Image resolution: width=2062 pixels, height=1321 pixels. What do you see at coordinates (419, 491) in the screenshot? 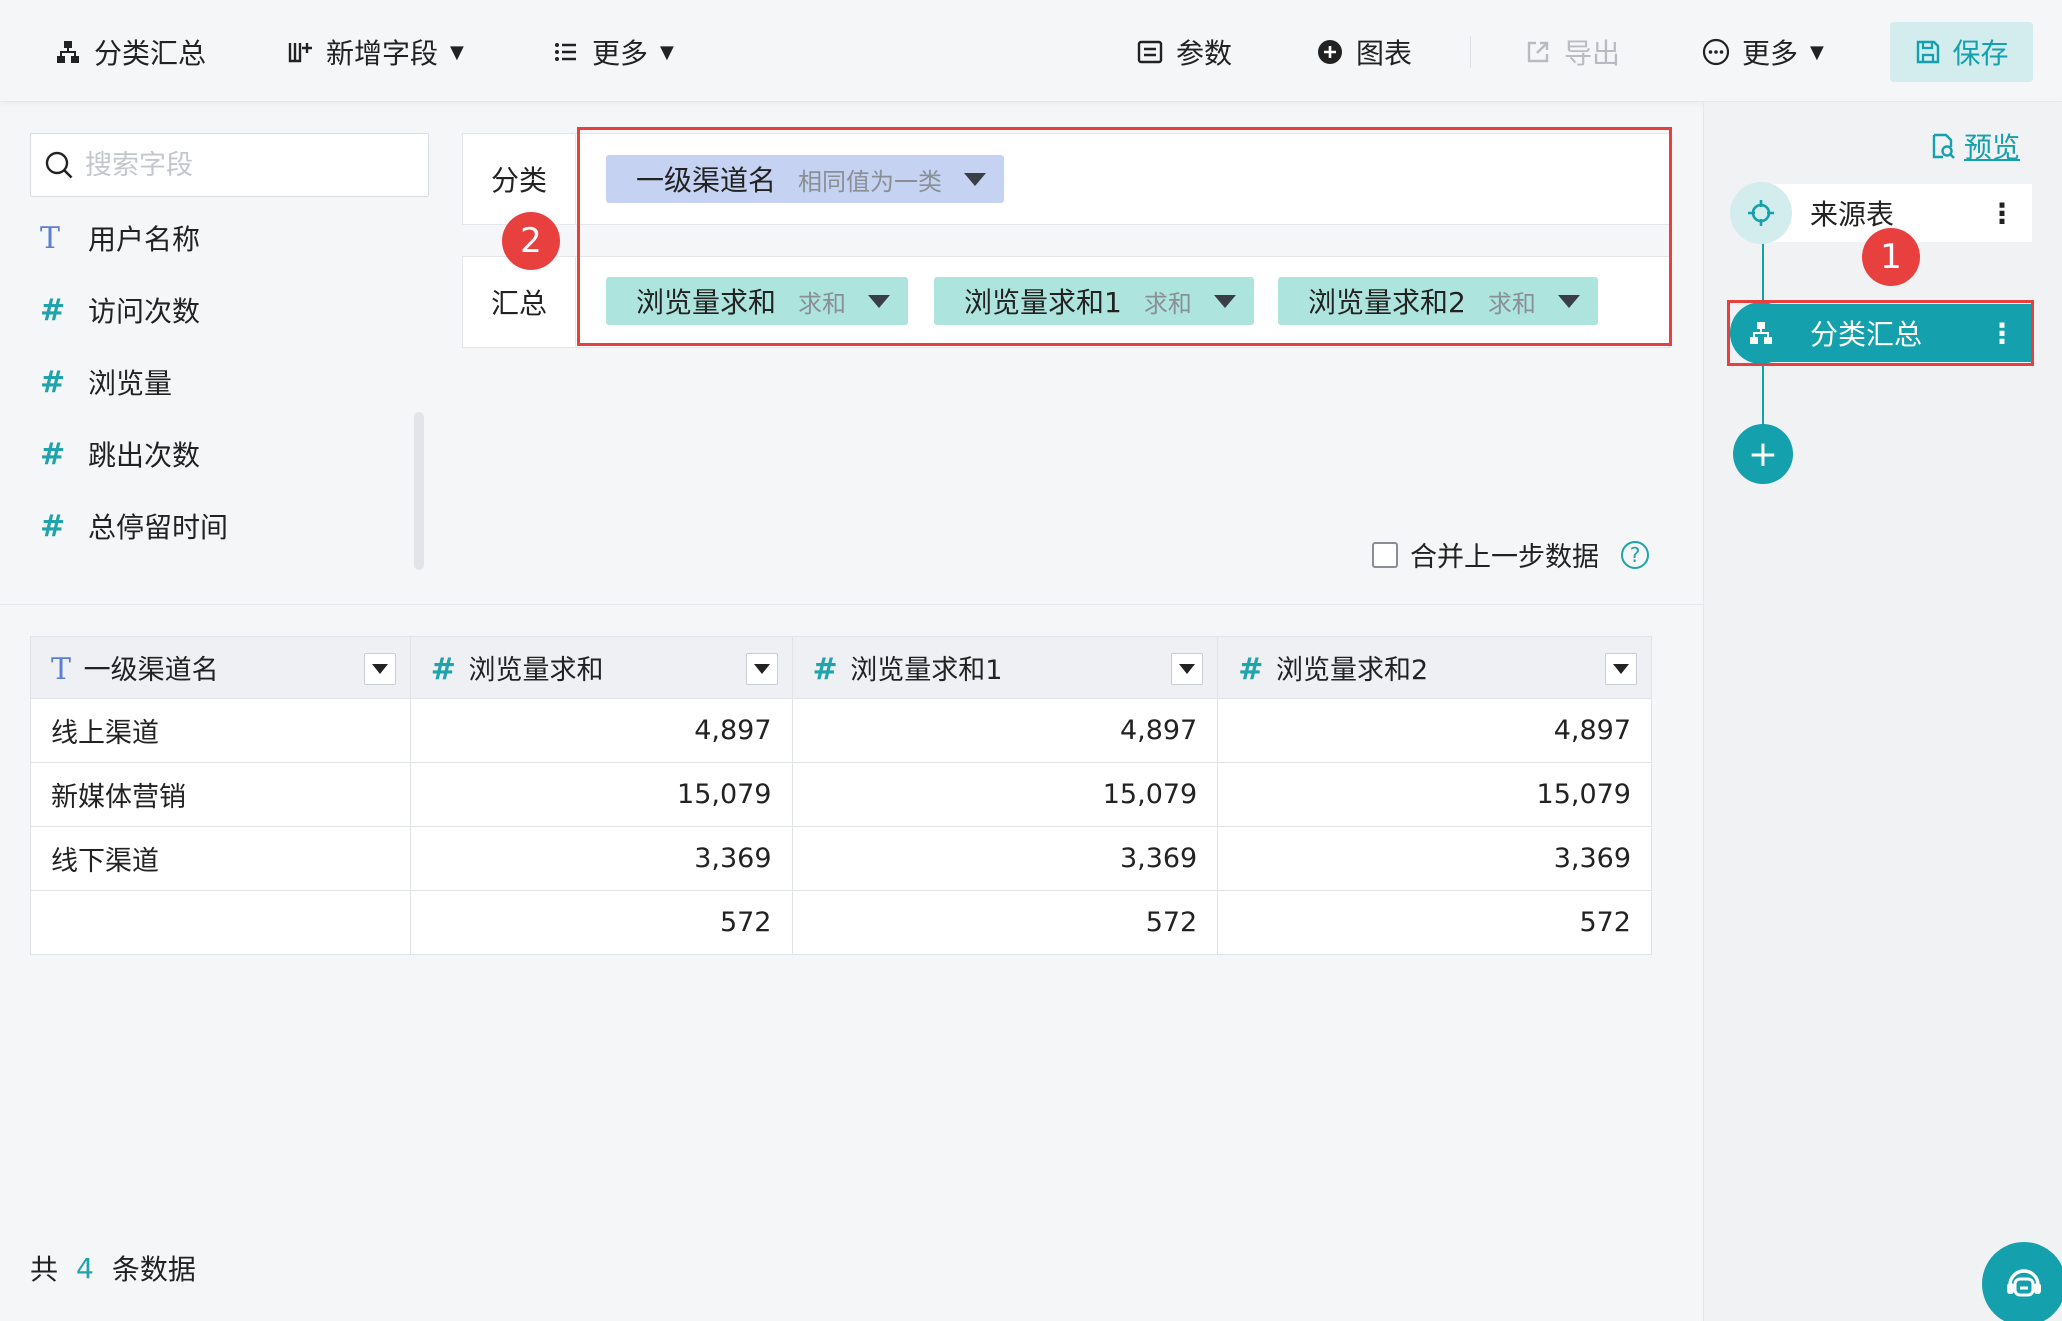
I see `field-list-scrollbar` at bounding box center [419, 491].